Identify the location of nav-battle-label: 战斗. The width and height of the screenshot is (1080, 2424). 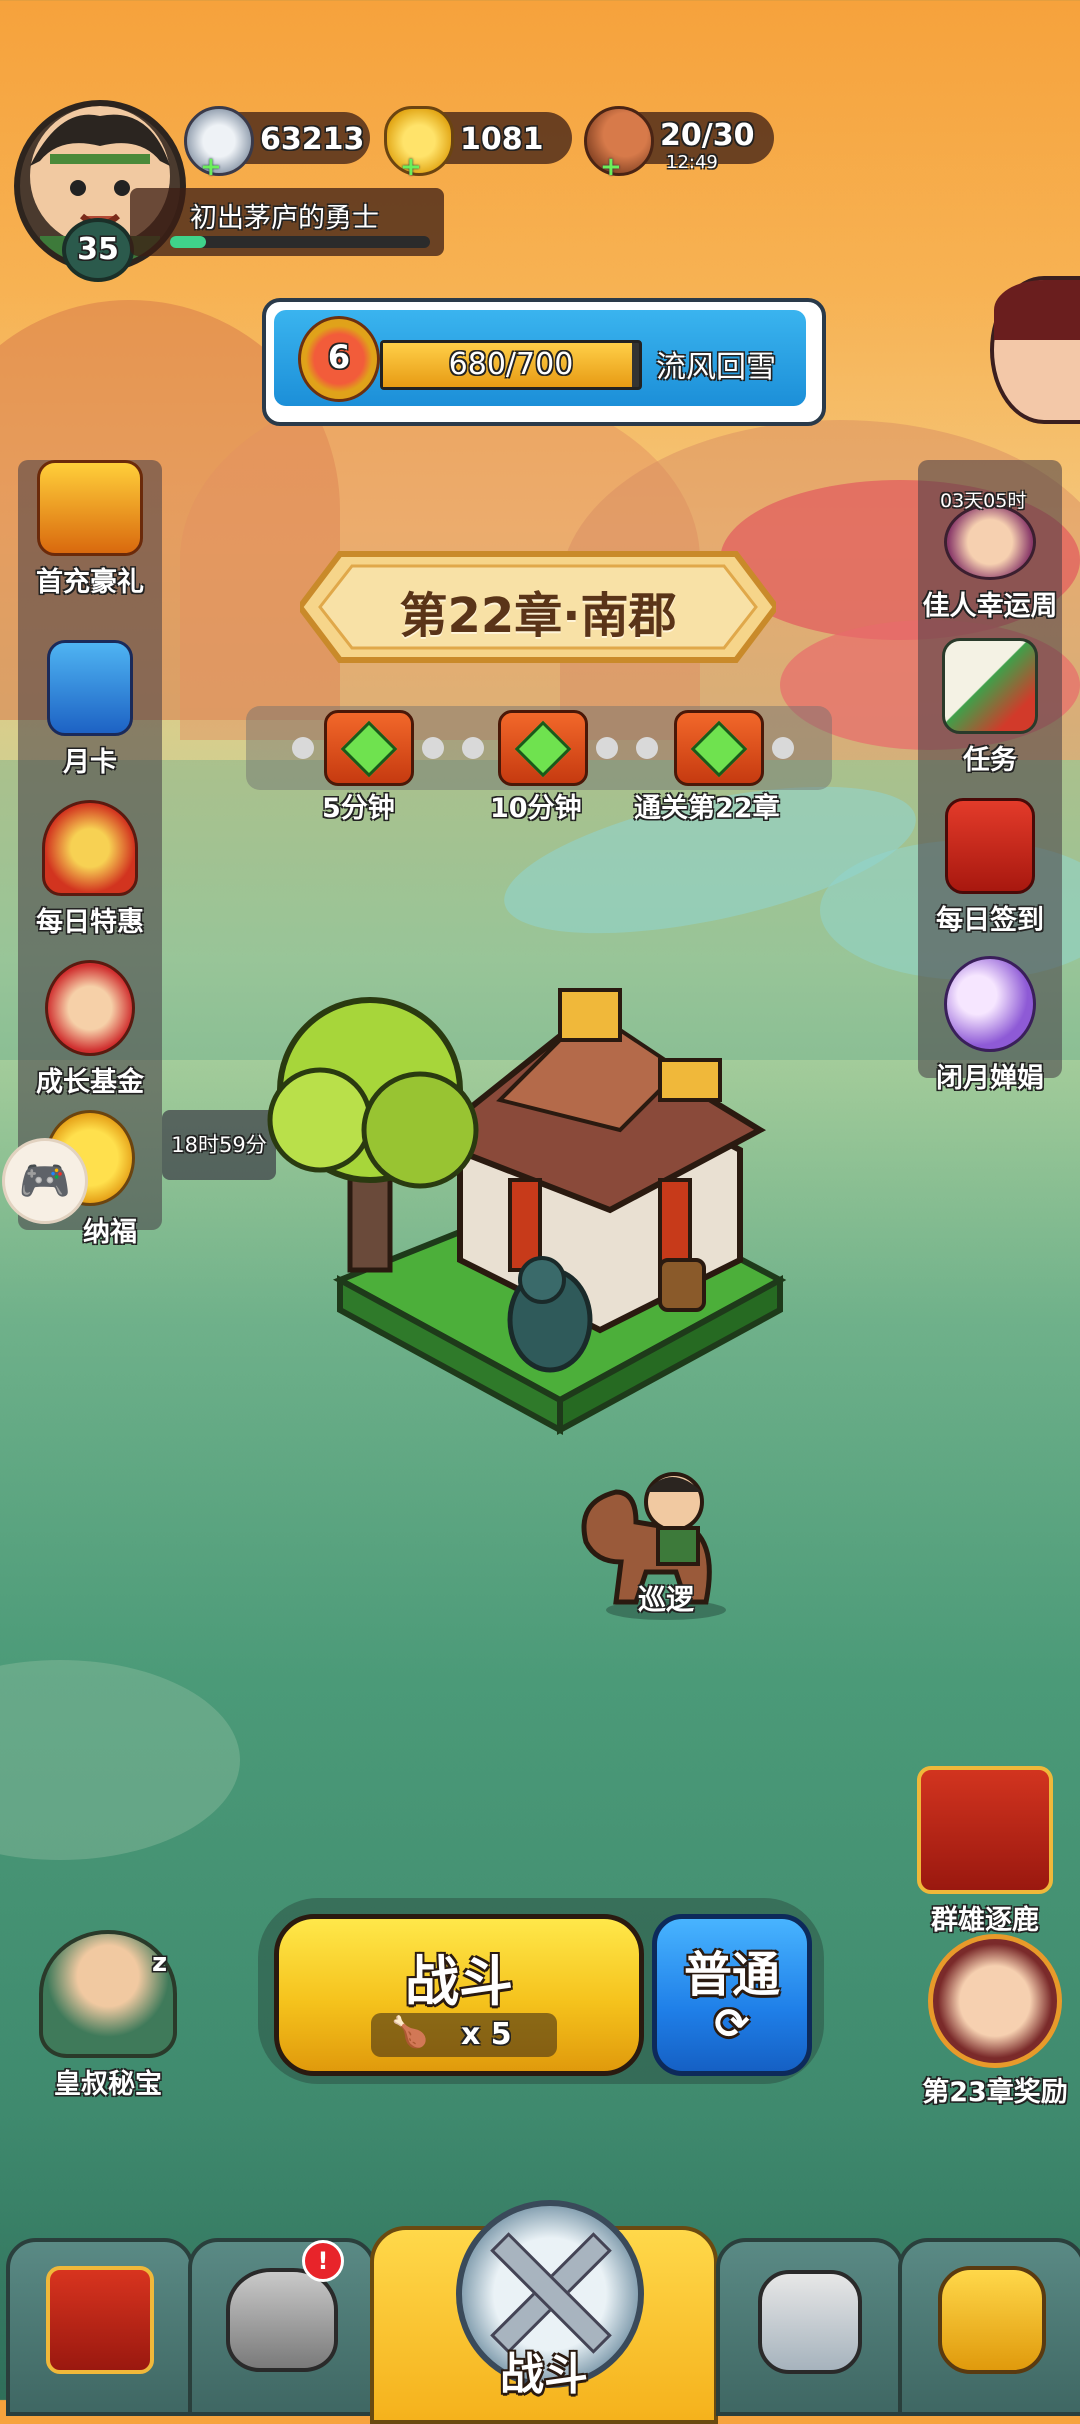
(544, 2374).